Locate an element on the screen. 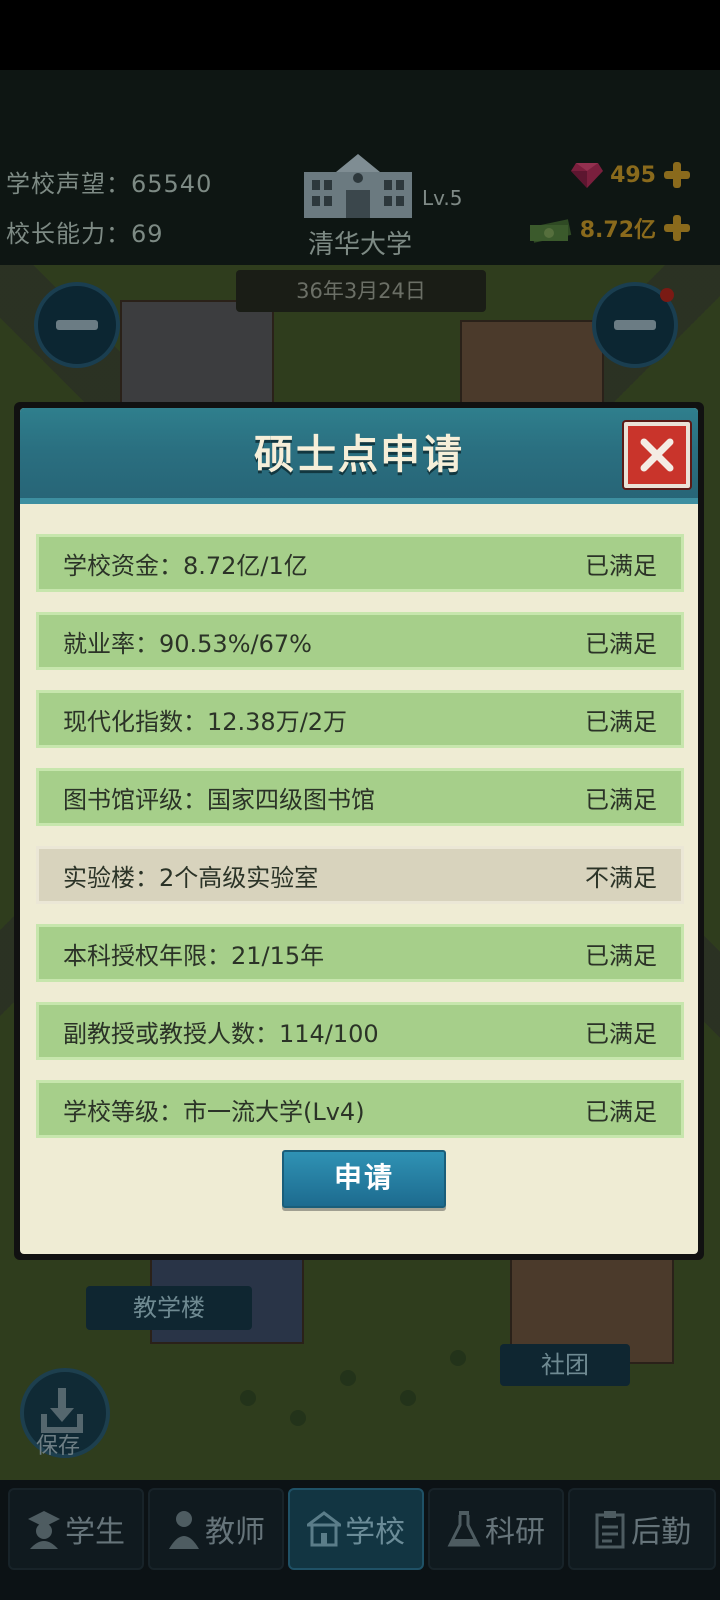  zoom-out-button-right is located at coordinates (635, 325).